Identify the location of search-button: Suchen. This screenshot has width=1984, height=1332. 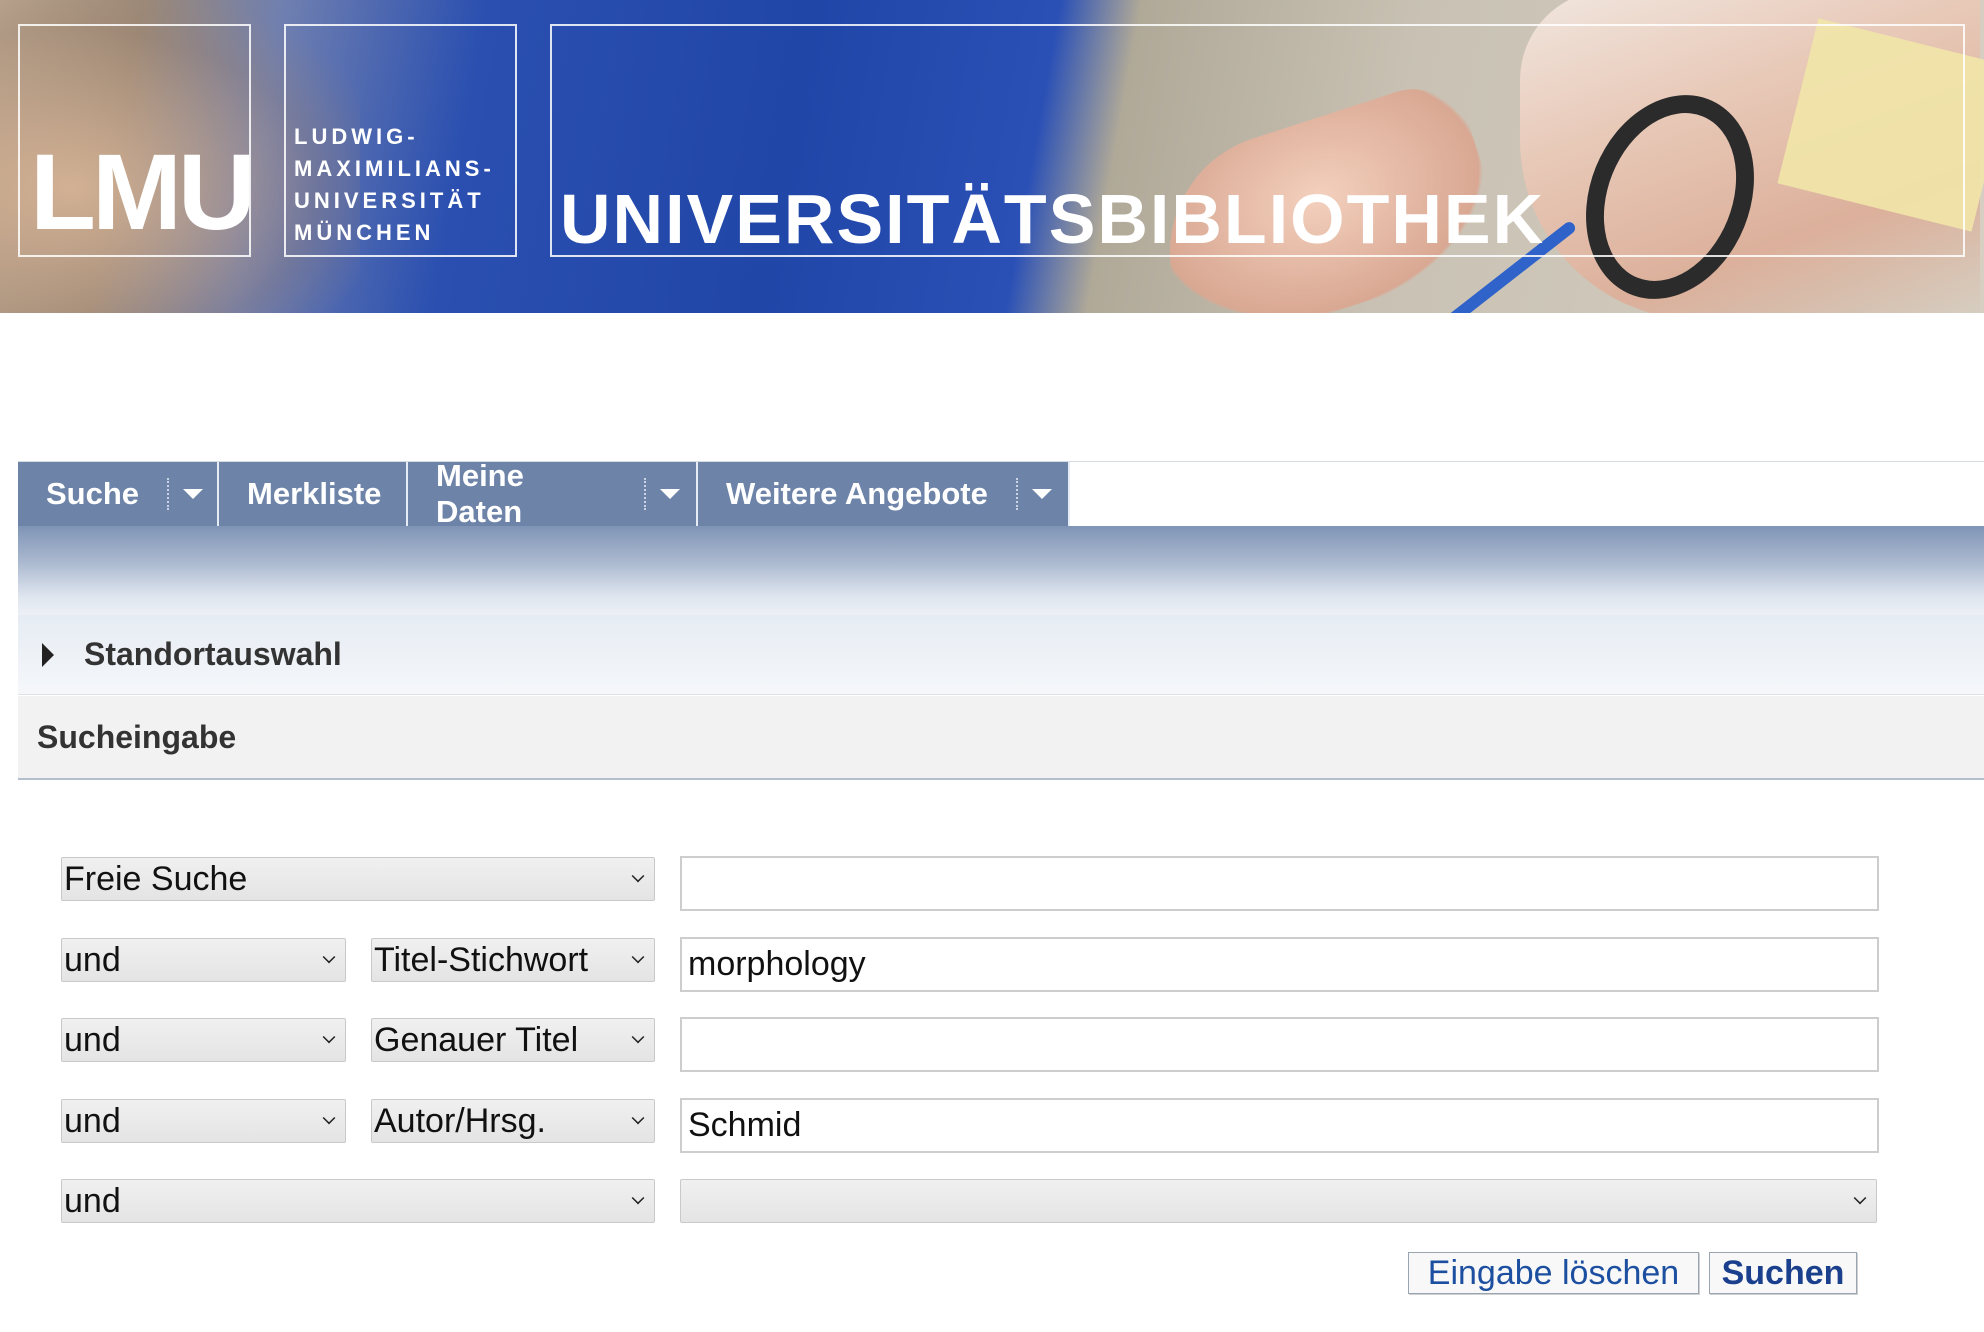
(1783, 1273).